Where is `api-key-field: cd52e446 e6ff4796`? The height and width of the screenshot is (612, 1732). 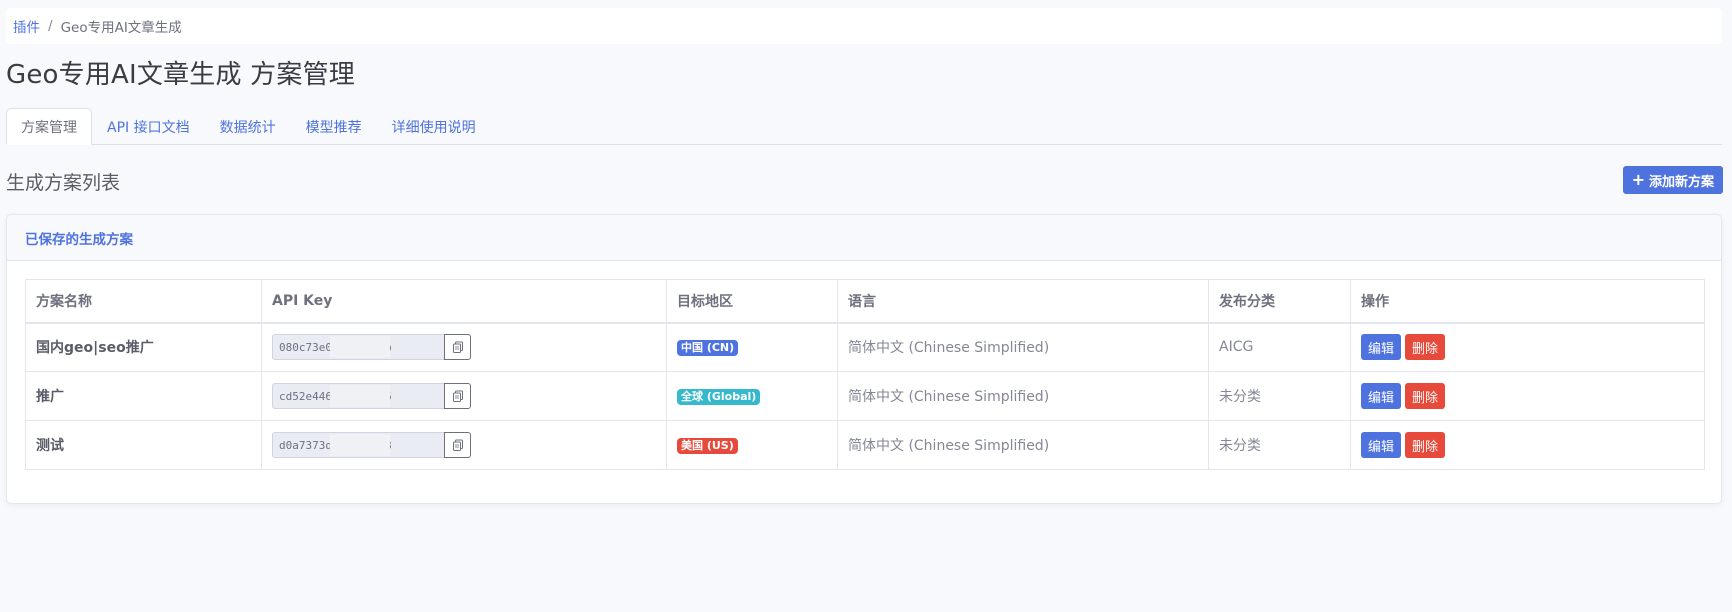
api-key-field: cd52e446 e6ff4796 is located at coordinates (358, 396).